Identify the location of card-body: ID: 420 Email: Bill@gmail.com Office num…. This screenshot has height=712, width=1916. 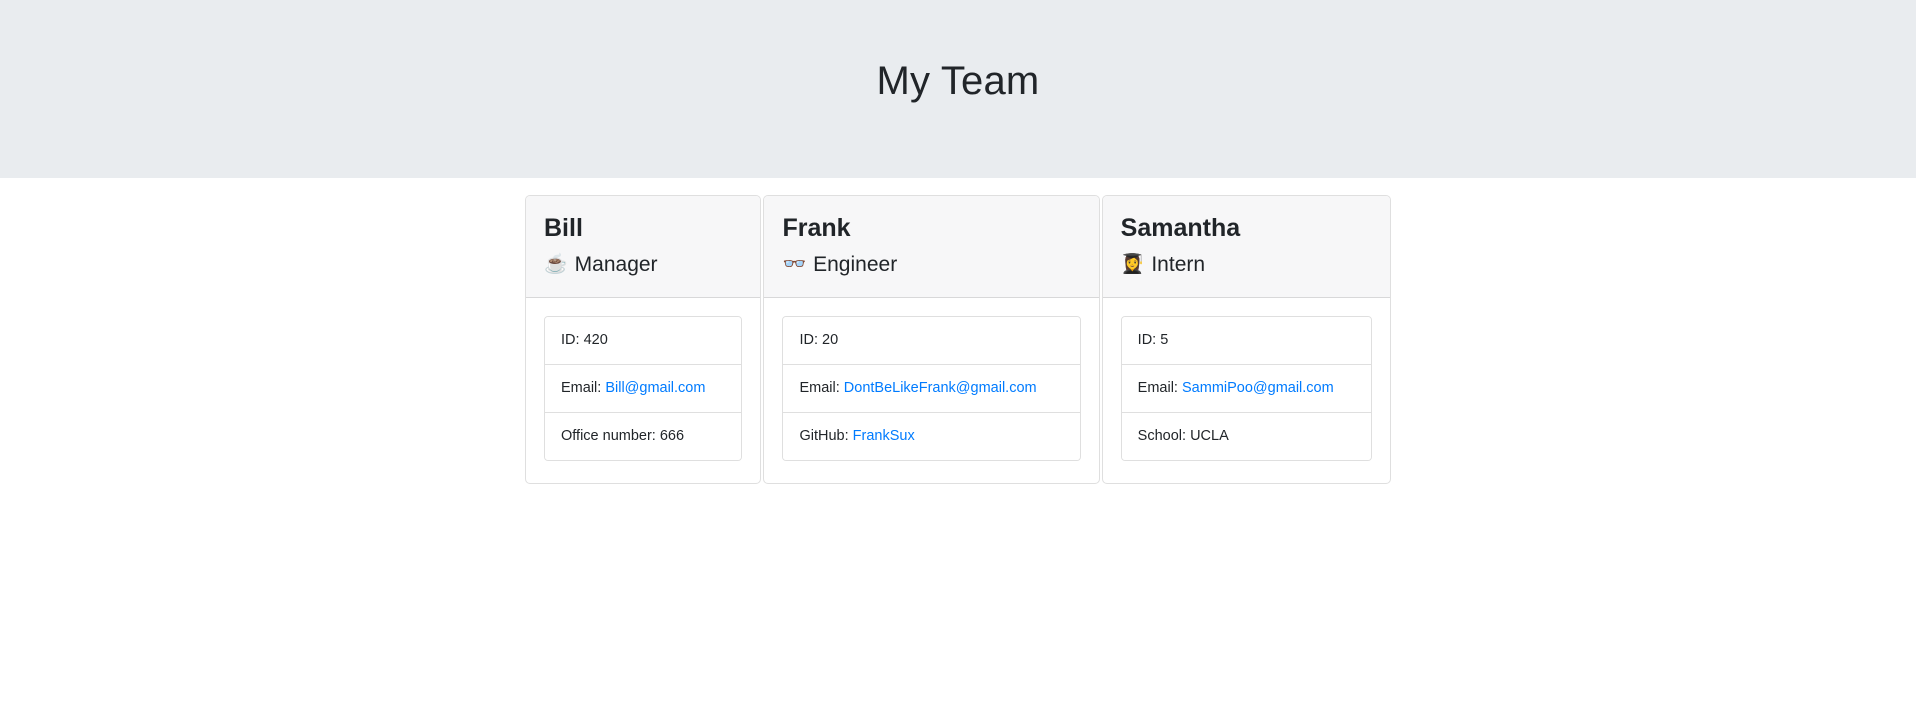
(643, 390).